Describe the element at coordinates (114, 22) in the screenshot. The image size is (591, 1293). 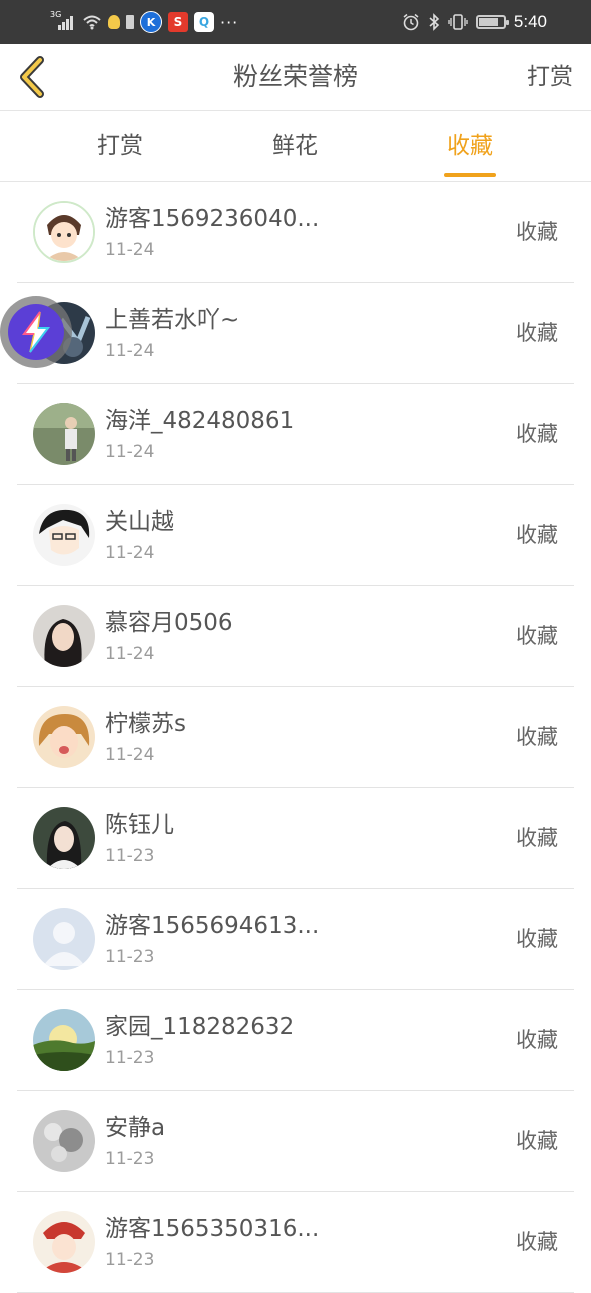
I see `lightbulb-icon` at that location.